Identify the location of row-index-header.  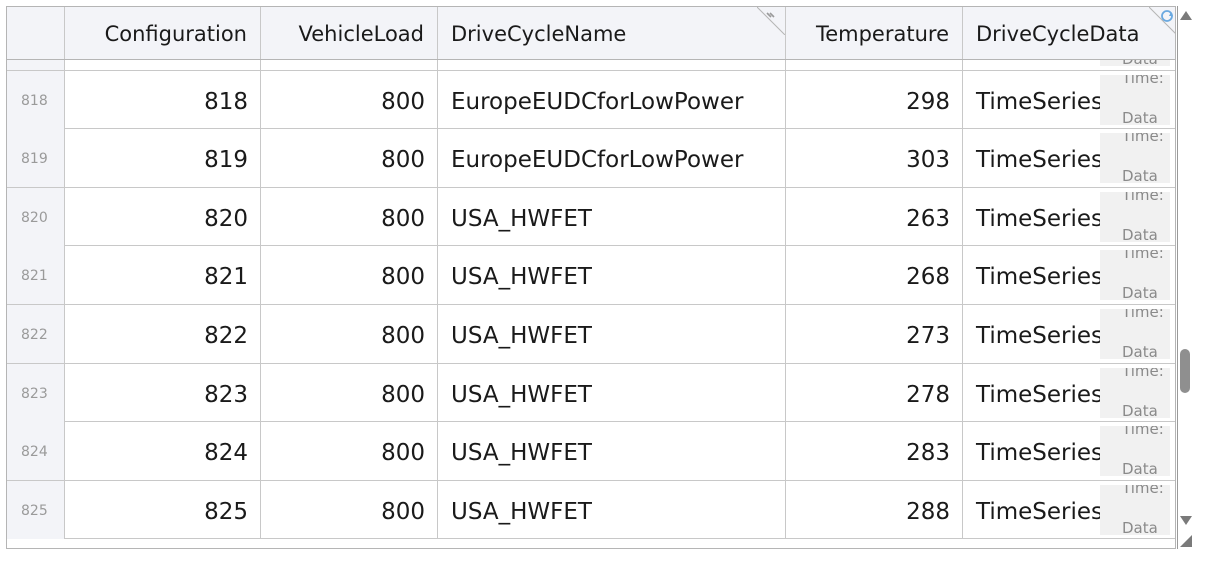
(36, 33).